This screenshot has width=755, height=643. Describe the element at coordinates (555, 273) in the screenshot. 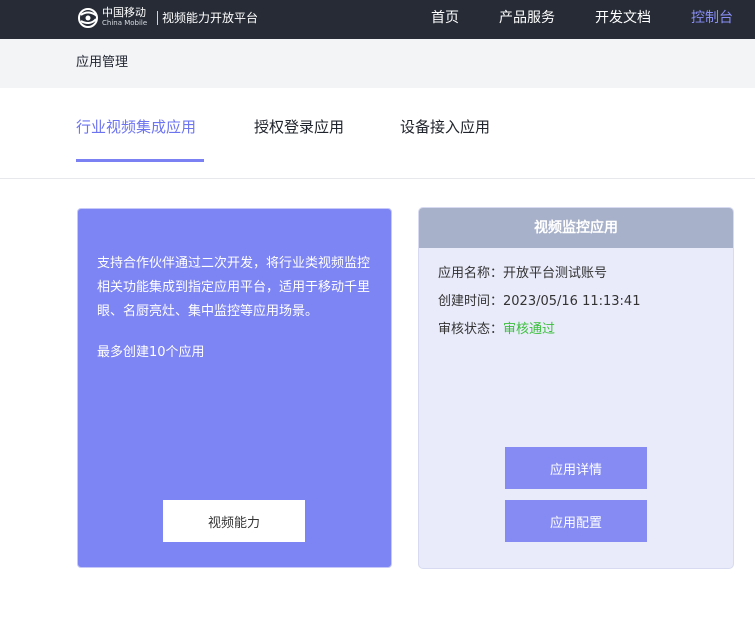

I see `app-name-value: 开放平台测试账号` at that location.